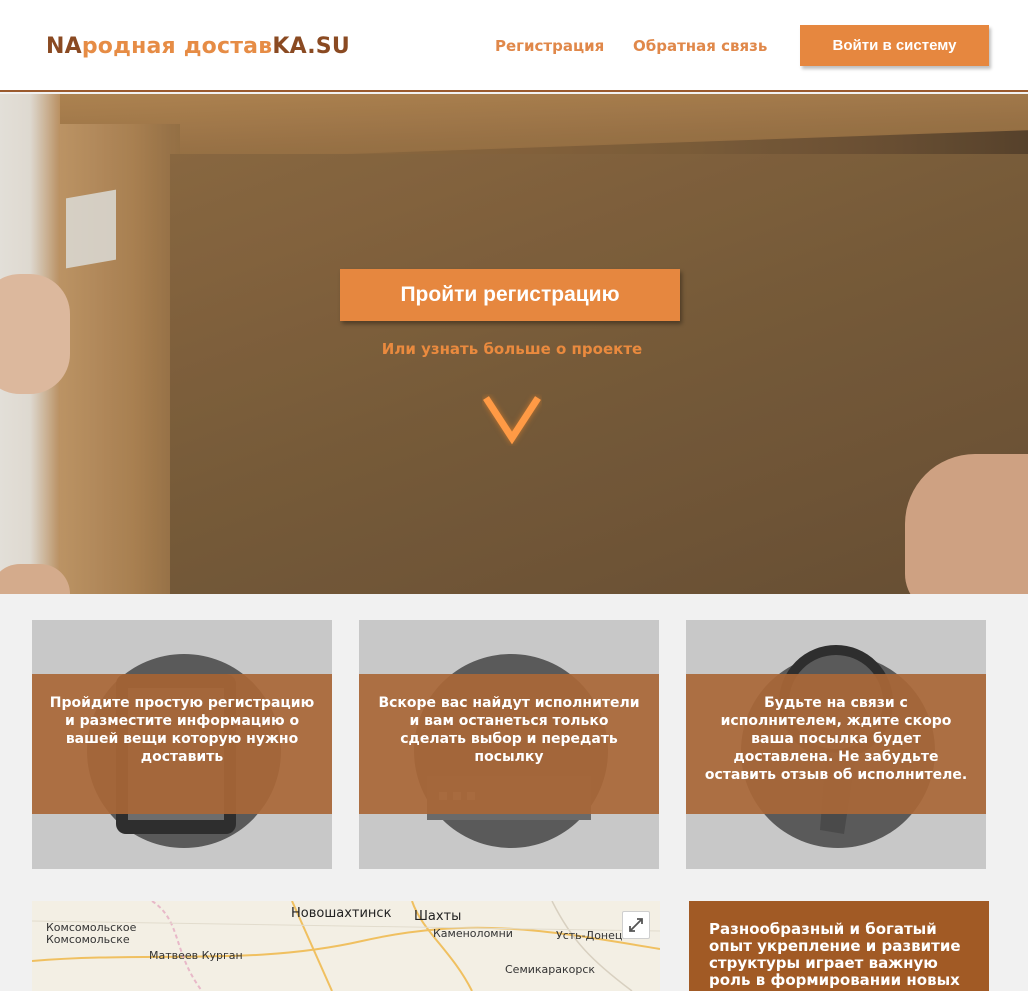  What do you see at coordinates (438, 916) in the screenshot?
I see `map-label: Шахты` at bounding box center [438, 916].